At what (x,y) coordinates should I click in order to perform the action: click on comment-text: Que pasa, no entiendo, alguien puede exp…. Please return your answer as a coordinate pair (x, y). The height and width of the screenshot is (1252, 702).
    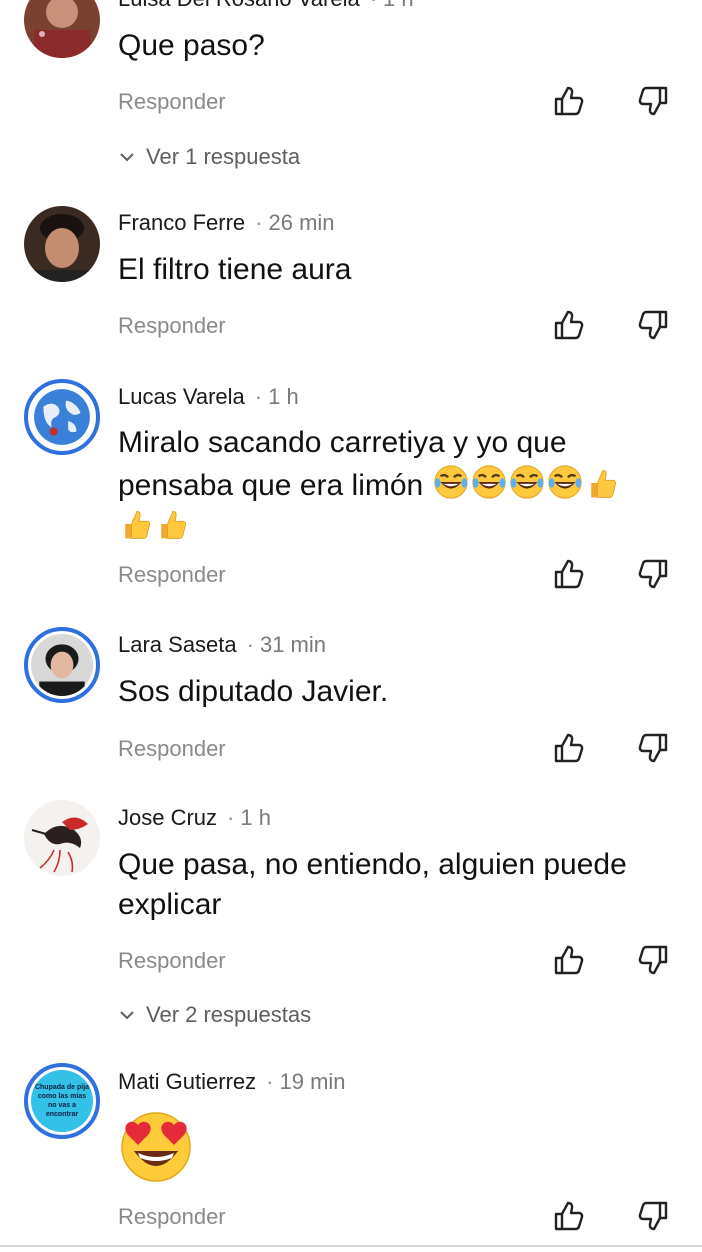
    Looking at the image, I should click on (398, 885).